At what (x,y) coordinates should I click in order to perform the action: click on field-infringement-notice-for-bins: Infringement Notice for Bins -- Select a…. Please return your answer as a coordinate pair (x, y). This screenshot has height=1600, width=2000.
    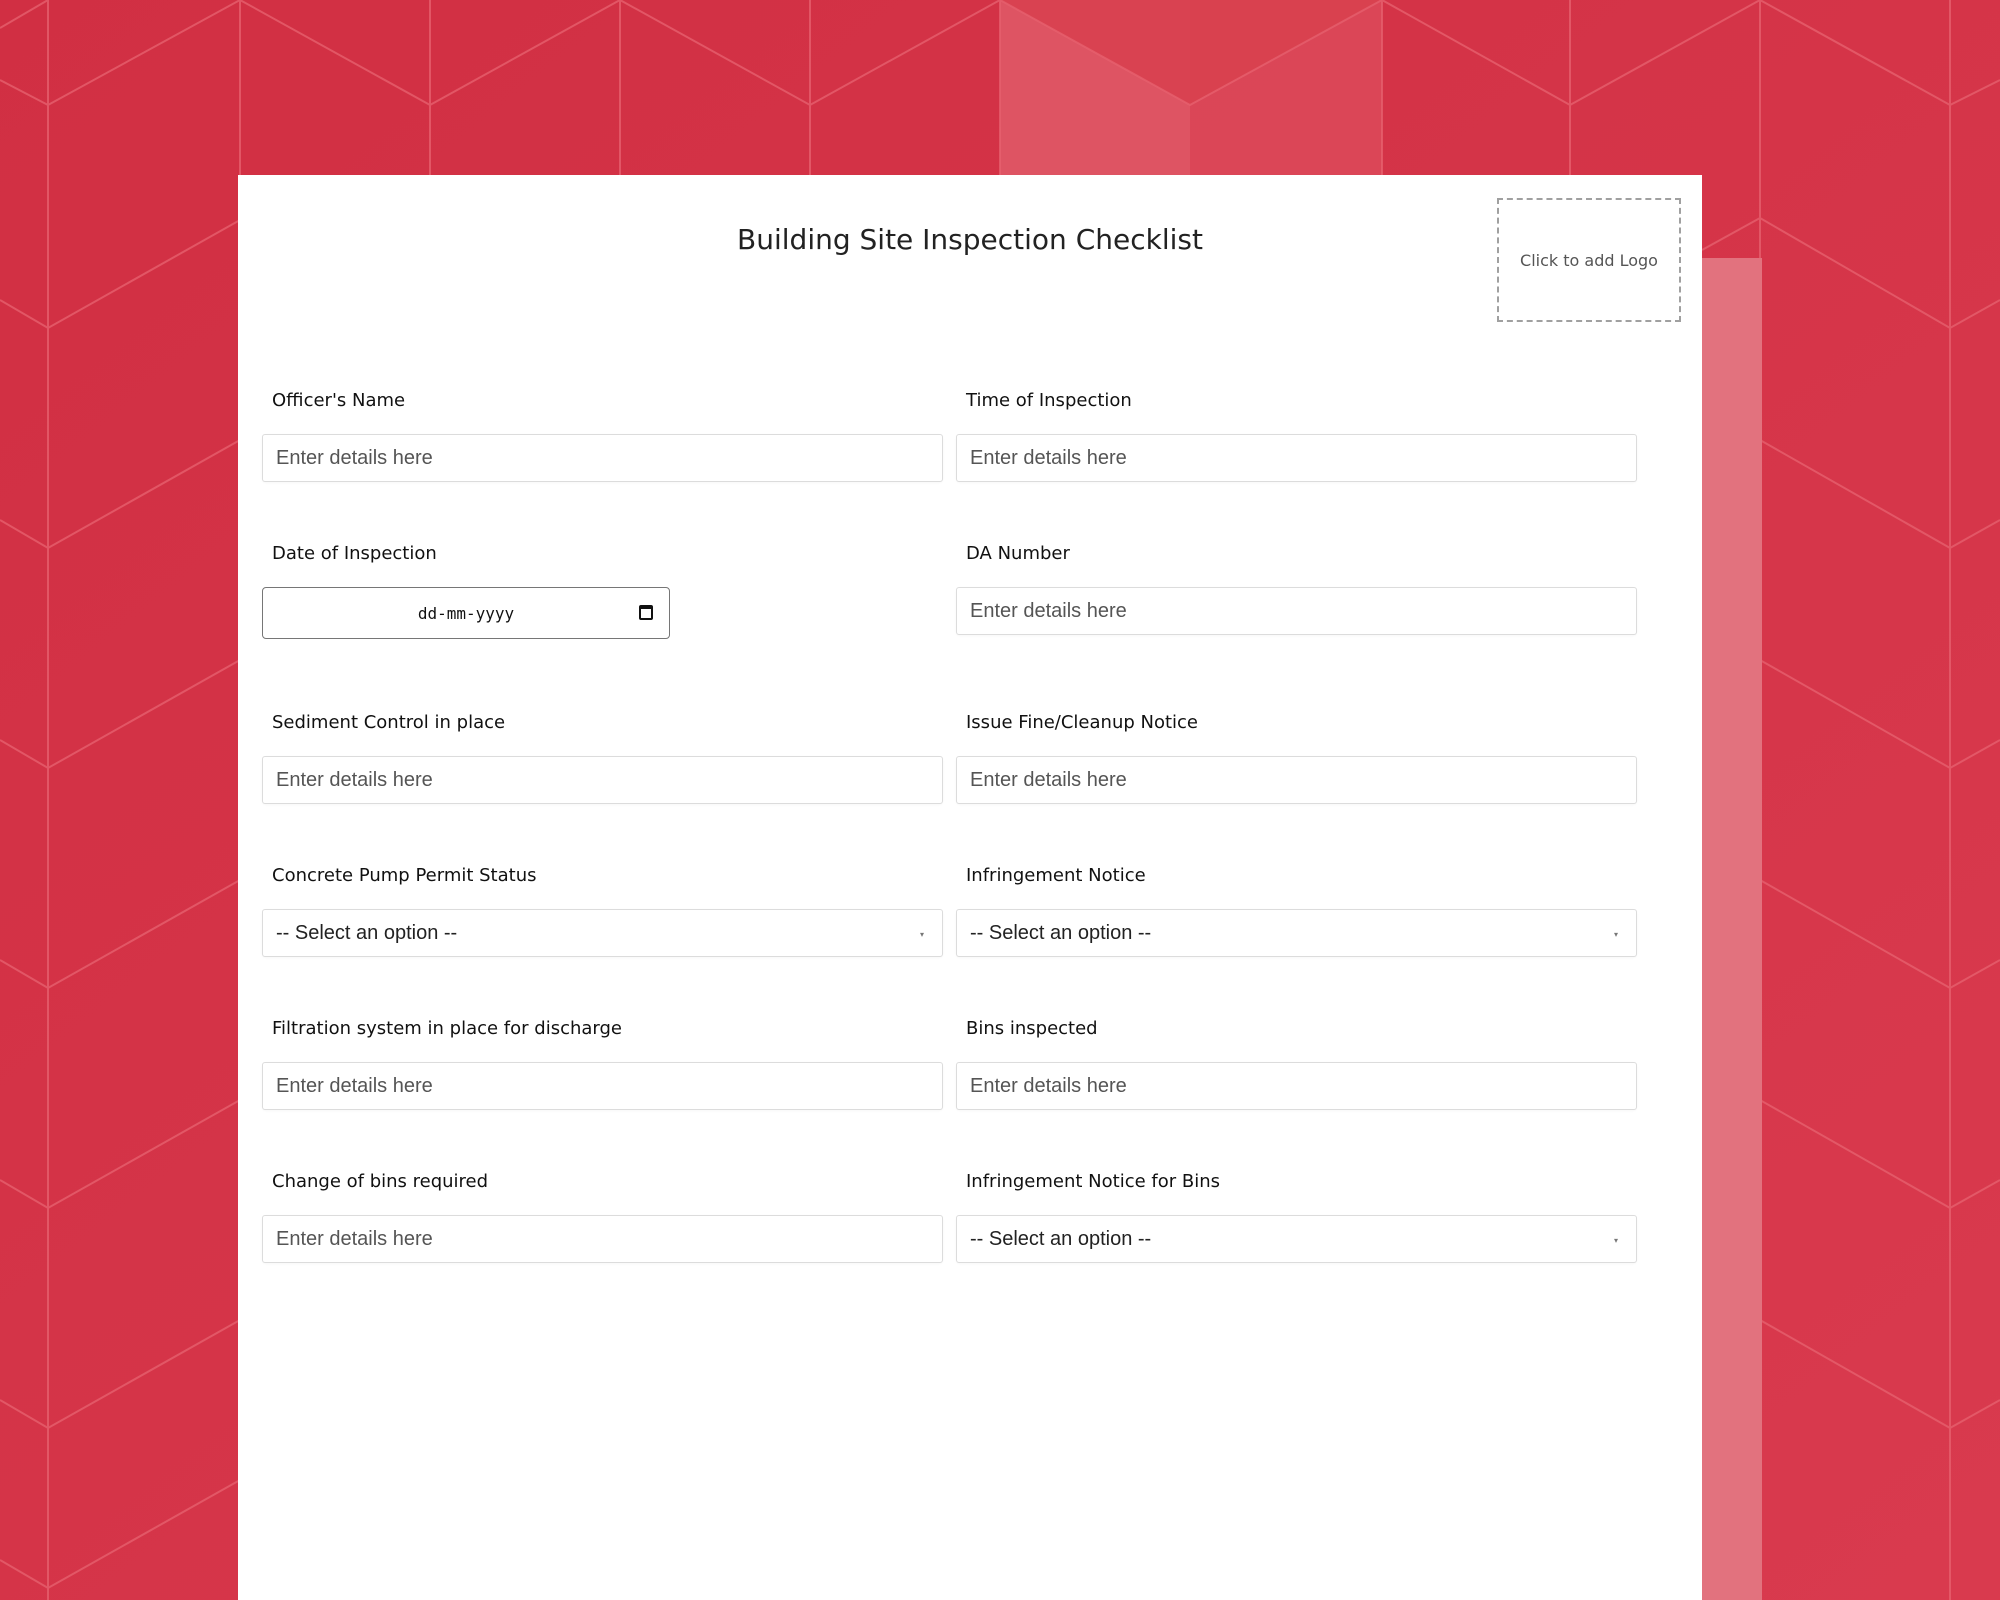
    Looking at the image, I should click on (1296, 1217).